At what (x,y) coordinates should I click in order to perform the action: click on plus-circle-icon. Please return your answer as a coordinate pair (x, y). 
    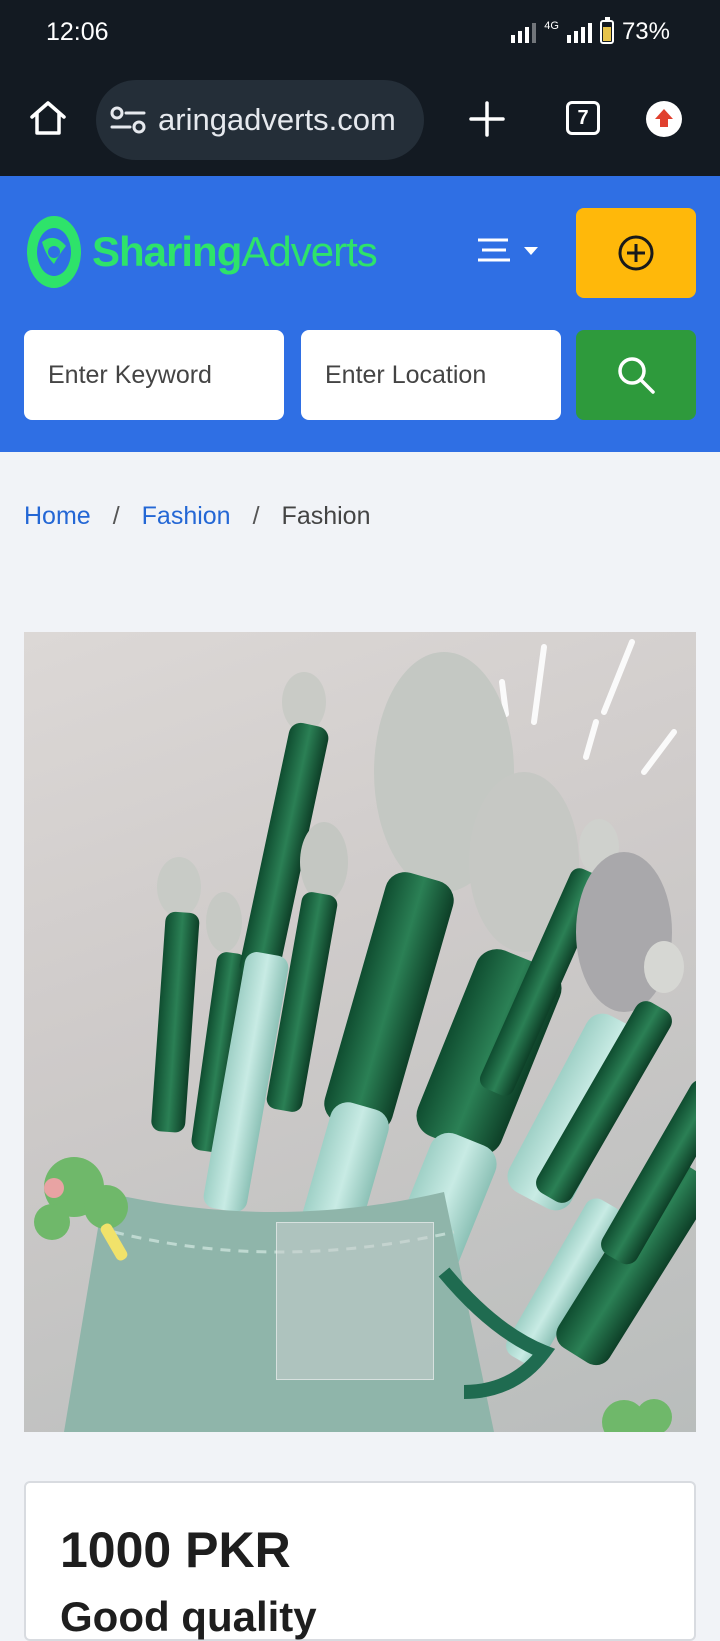
    Looking at the image, I should click on (636, 253).